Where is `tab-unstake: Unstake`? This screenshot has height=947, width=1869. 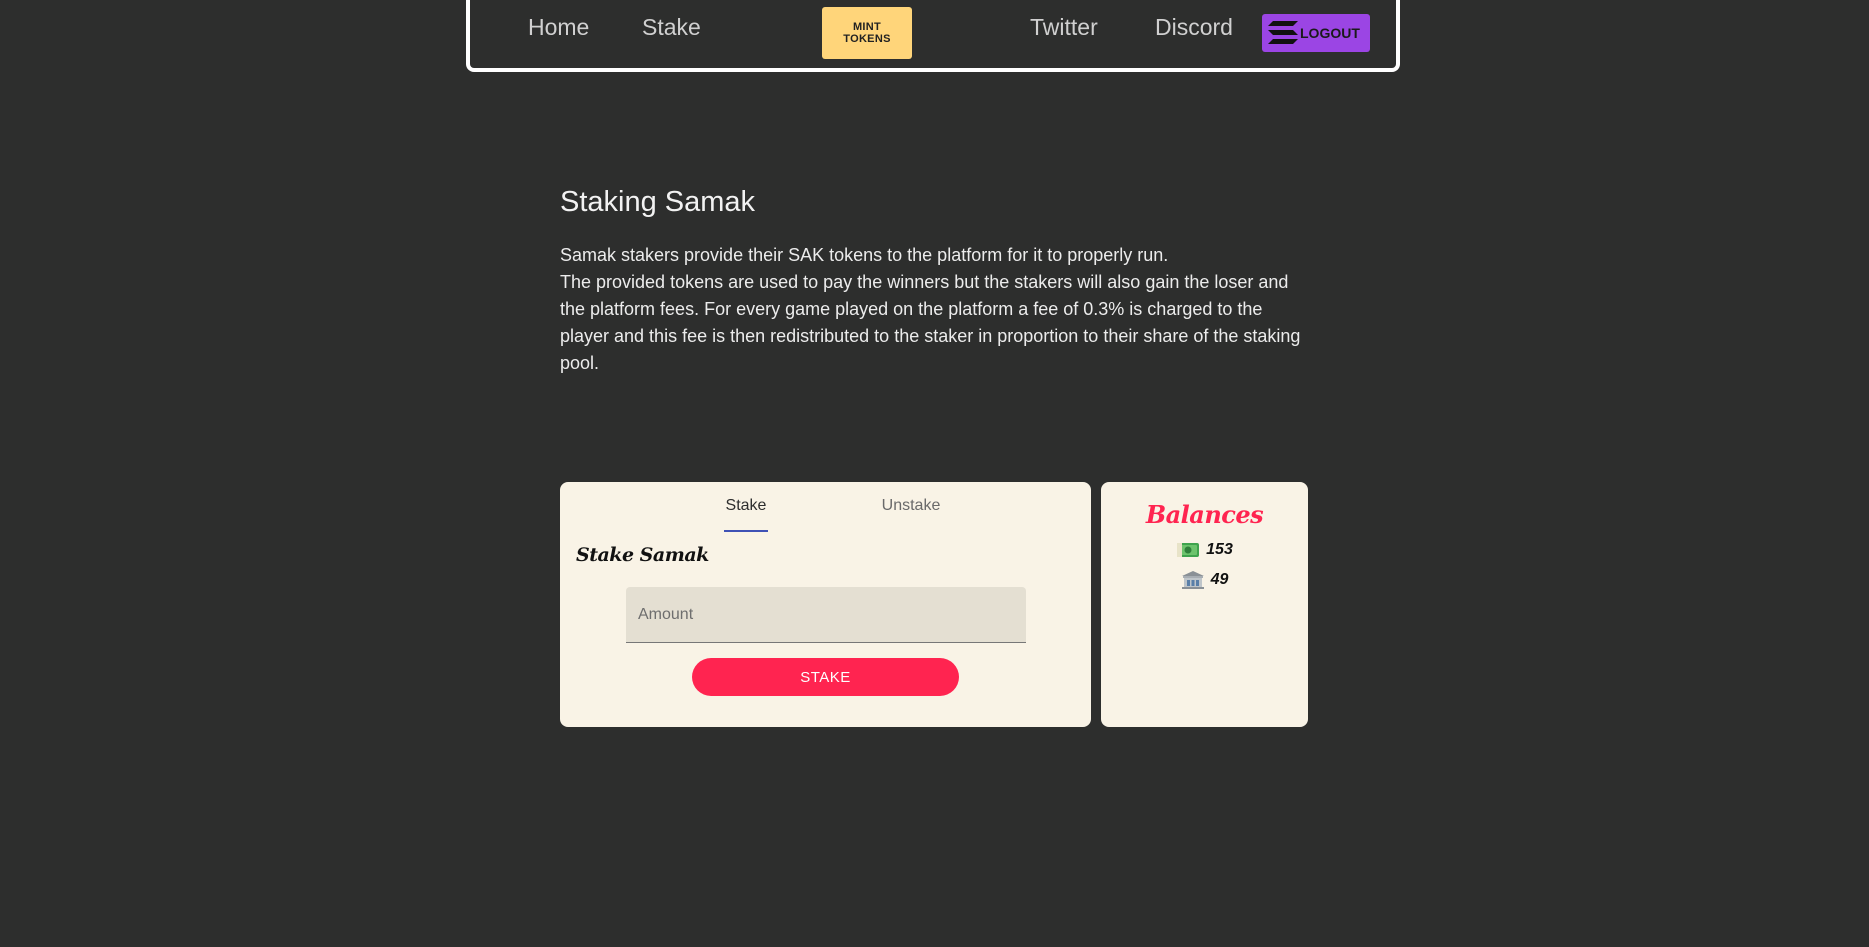
tab-unstake: Unstake is located at coordinates (911, 514).